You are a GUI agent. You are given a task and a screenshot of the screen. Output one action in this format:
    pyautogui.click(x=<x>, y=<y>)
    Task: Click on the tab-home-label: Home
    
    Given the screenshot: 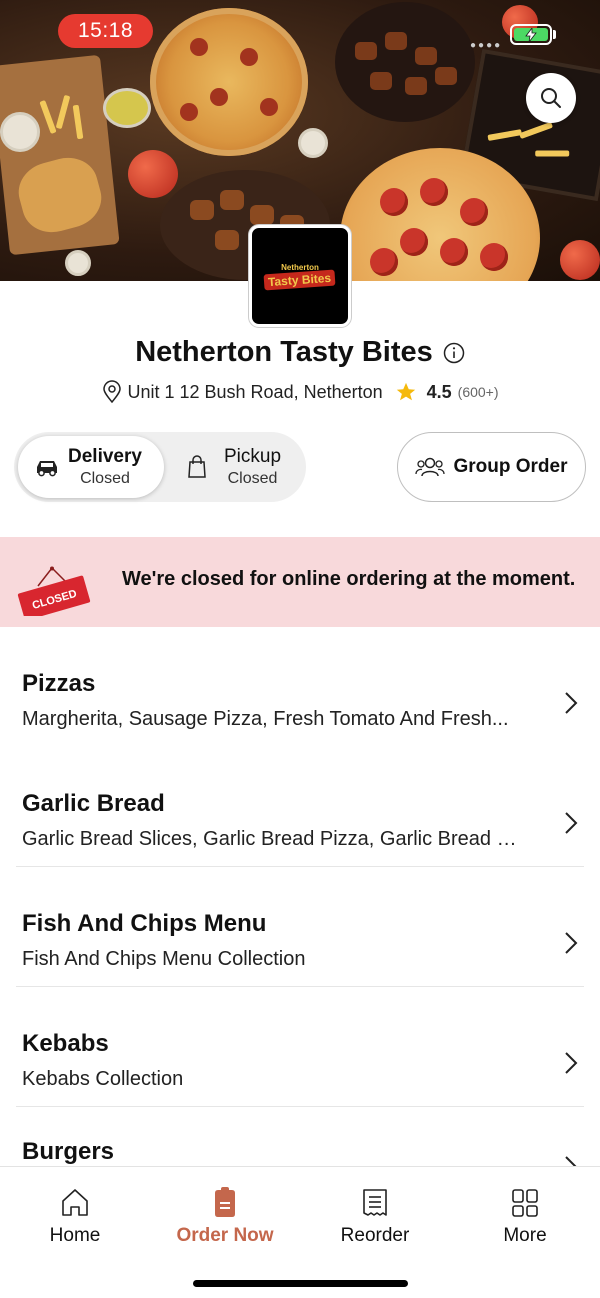 What is the action you would take?
    pyautogui.click(x=75, y=1235)
    